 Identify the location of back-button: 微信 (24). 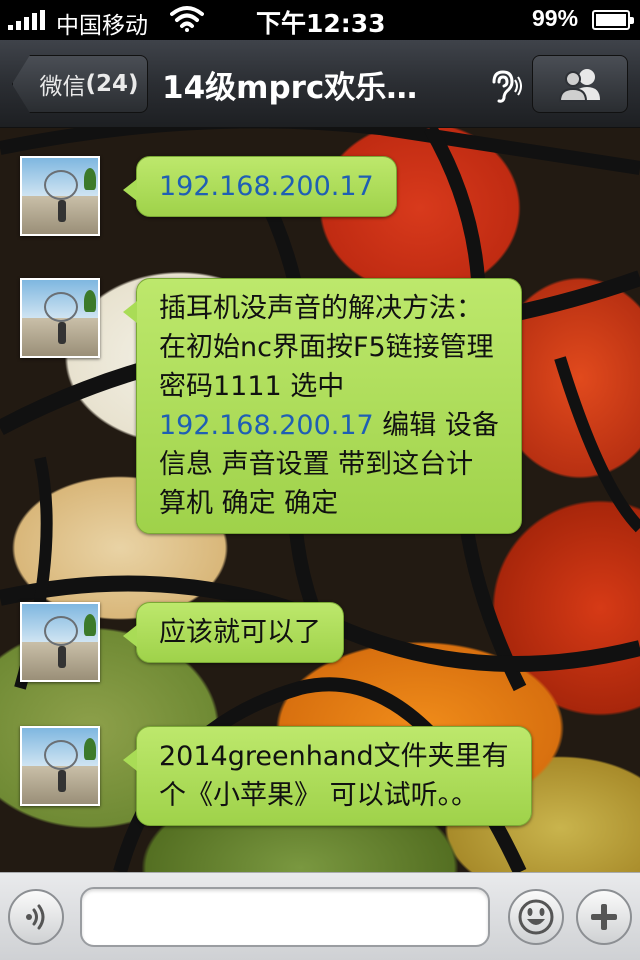
(80, 84).